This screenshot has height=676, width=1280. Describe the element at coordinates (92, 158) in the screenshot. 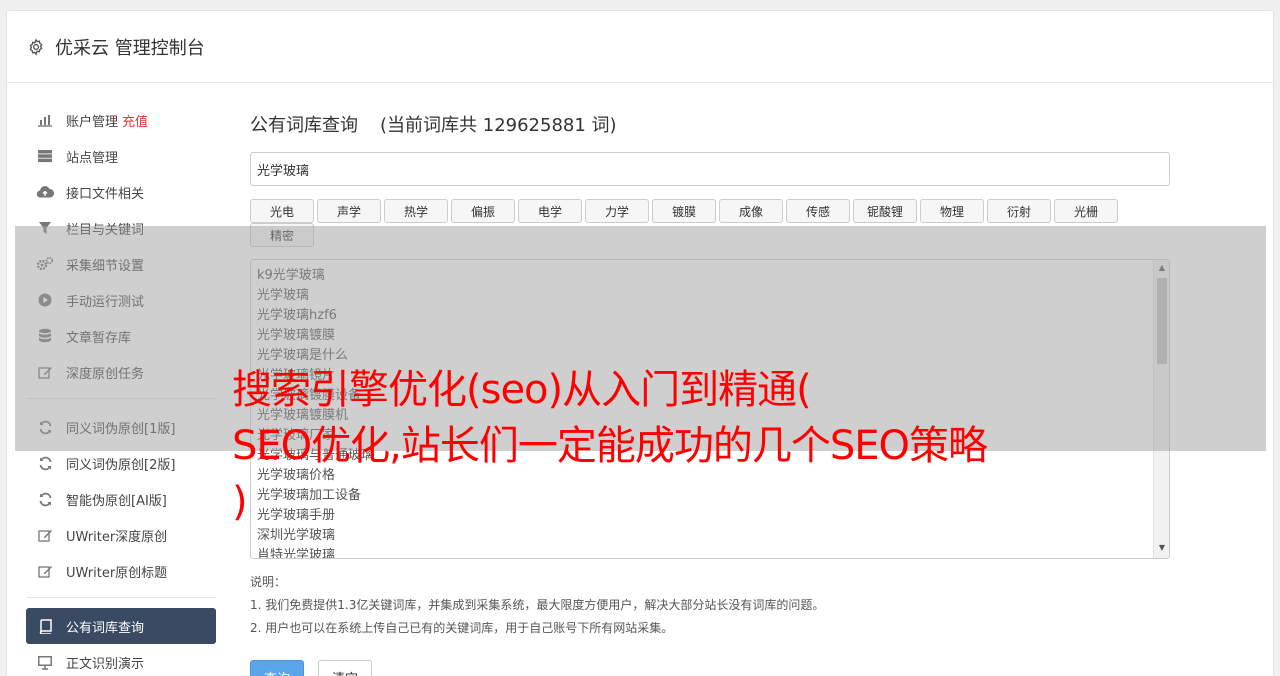

I see `sidebar-item-label: 站点管理` at that location.